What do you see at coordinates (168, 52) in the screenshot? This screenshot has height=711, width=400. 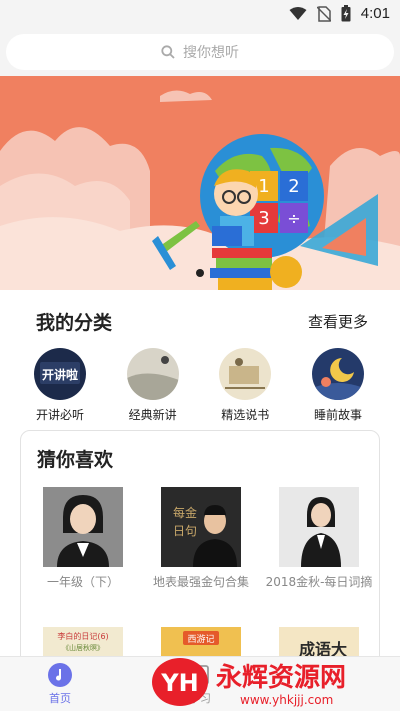 I see `search-icon` at bounding box center [168, 52].